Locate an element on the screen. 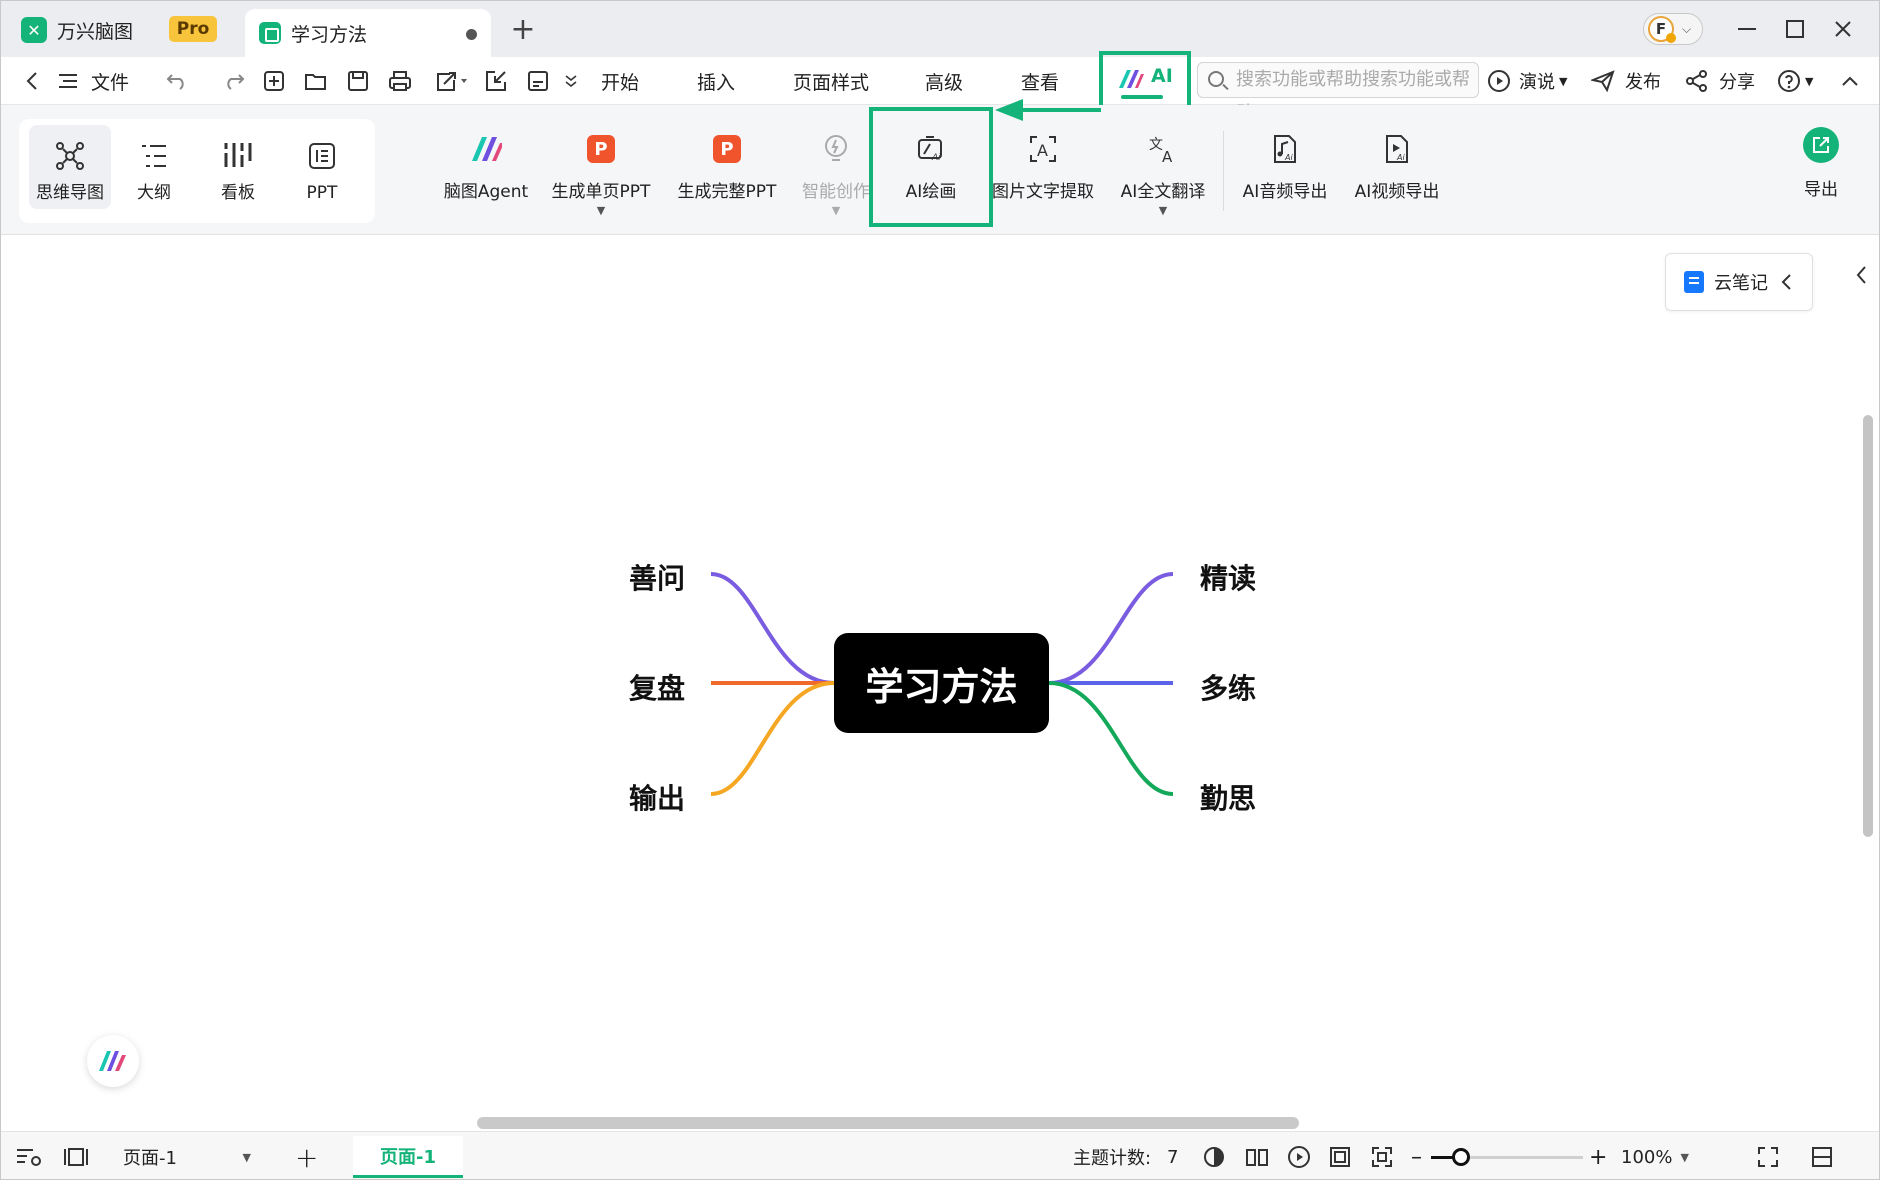  fullscreen-icon is located at coordinates (1768, 1157).